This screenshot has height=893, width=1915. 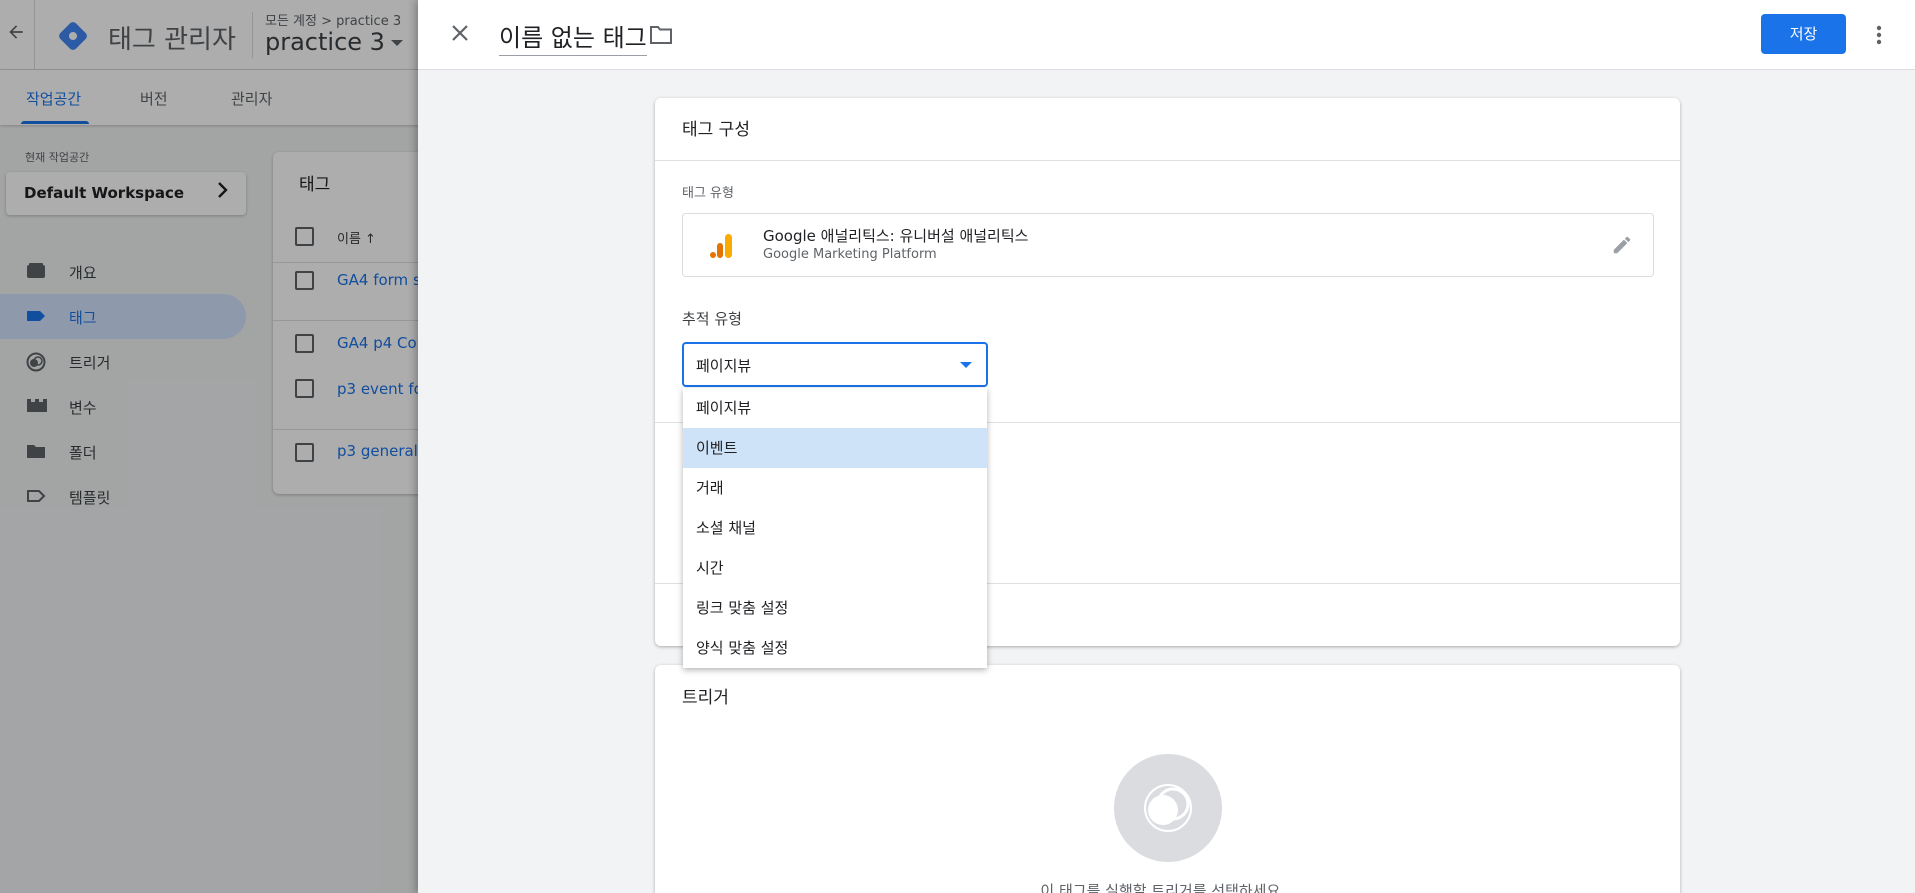 What do you see at coordinates (722, 246) in the screenshot?
I see `google-analytics-icon` at bounding box center [722, 246].